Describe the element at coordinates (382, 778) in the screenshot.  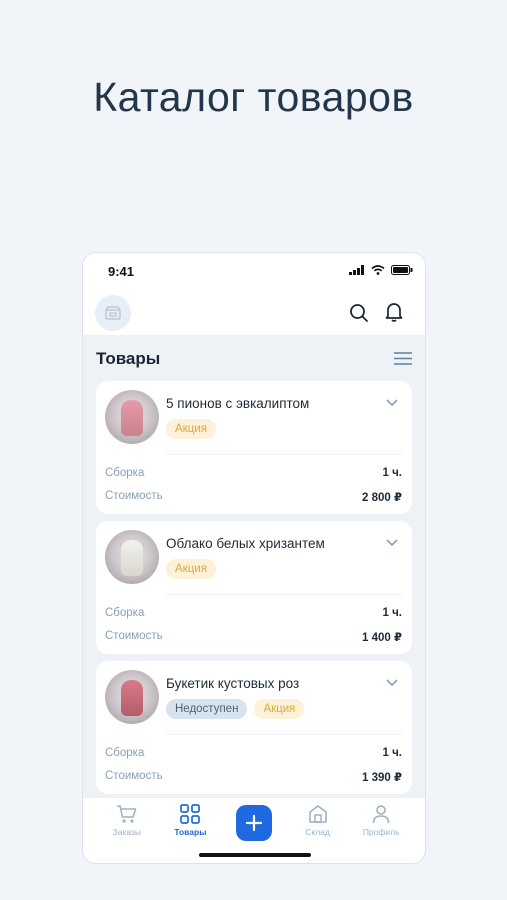
I see `row-value: 1 390 ₽` at that location.